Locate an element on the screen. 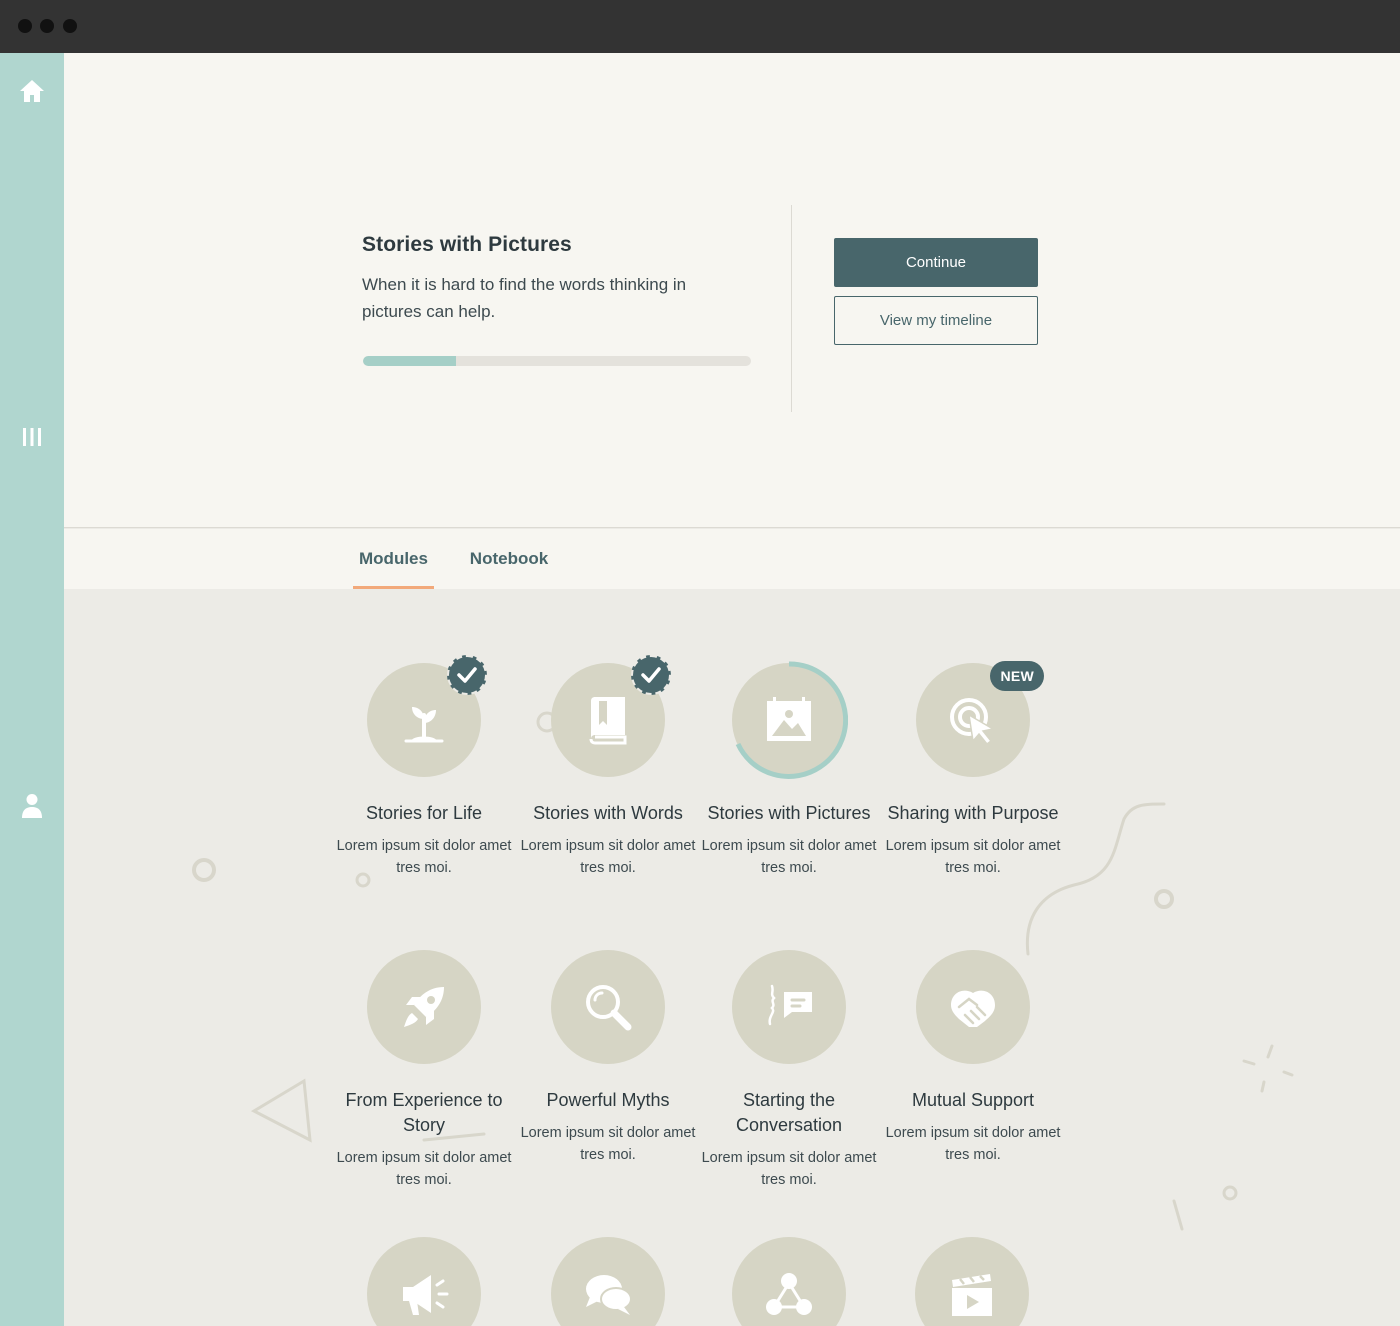 Image resolution: width=1400 pixels, height=1326 pixels. module-card-chat is located at coordinates (608, 1281).